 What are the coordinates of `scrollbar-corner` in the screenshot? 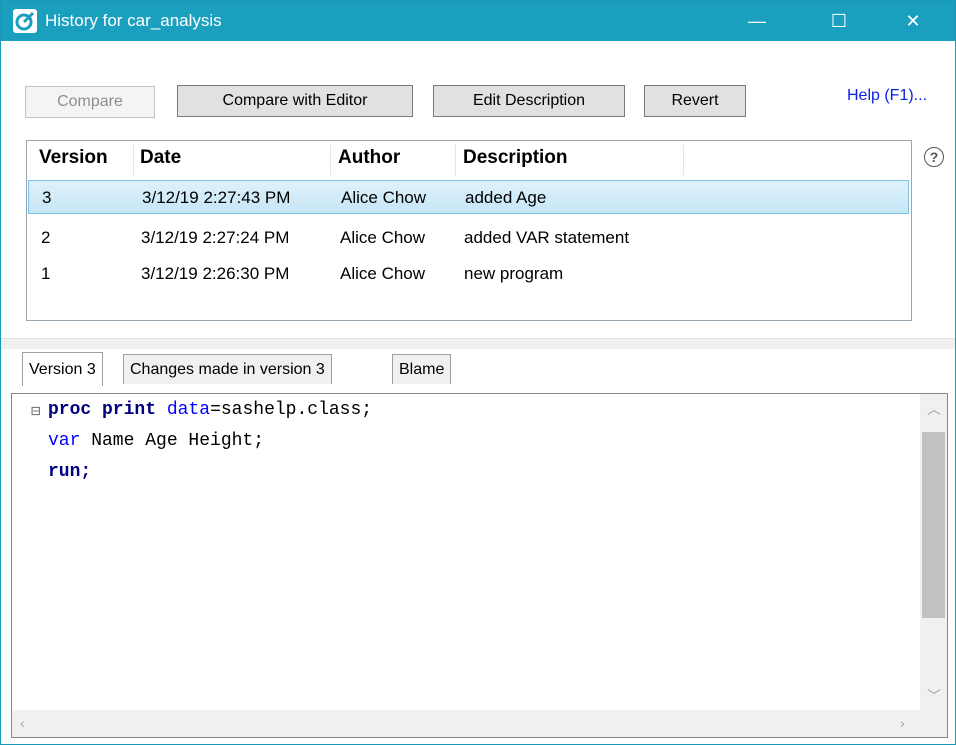 It's located at (933, 723).